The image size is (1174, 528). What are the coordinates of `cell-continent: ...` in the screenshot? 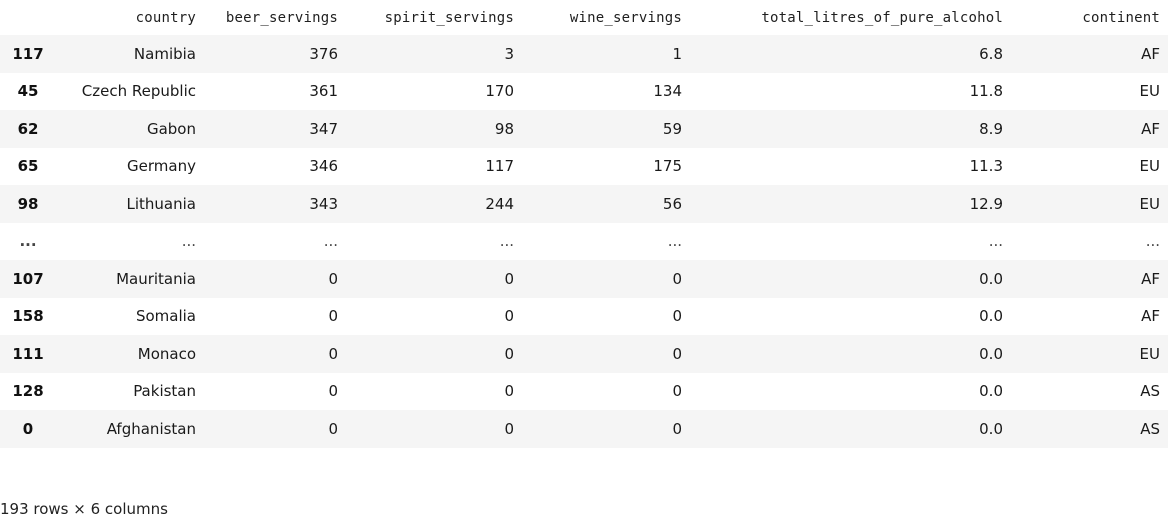 It's located at (1152, 241).